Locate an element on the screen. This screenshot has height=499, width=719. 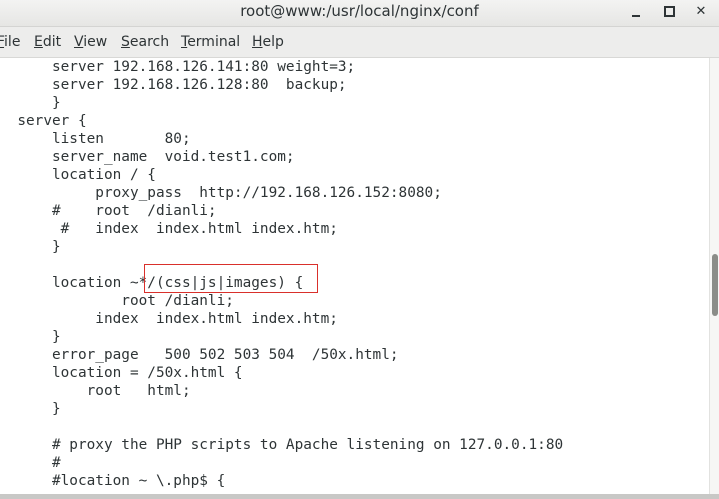
maximize-icon is located at coordinates (669, 11).